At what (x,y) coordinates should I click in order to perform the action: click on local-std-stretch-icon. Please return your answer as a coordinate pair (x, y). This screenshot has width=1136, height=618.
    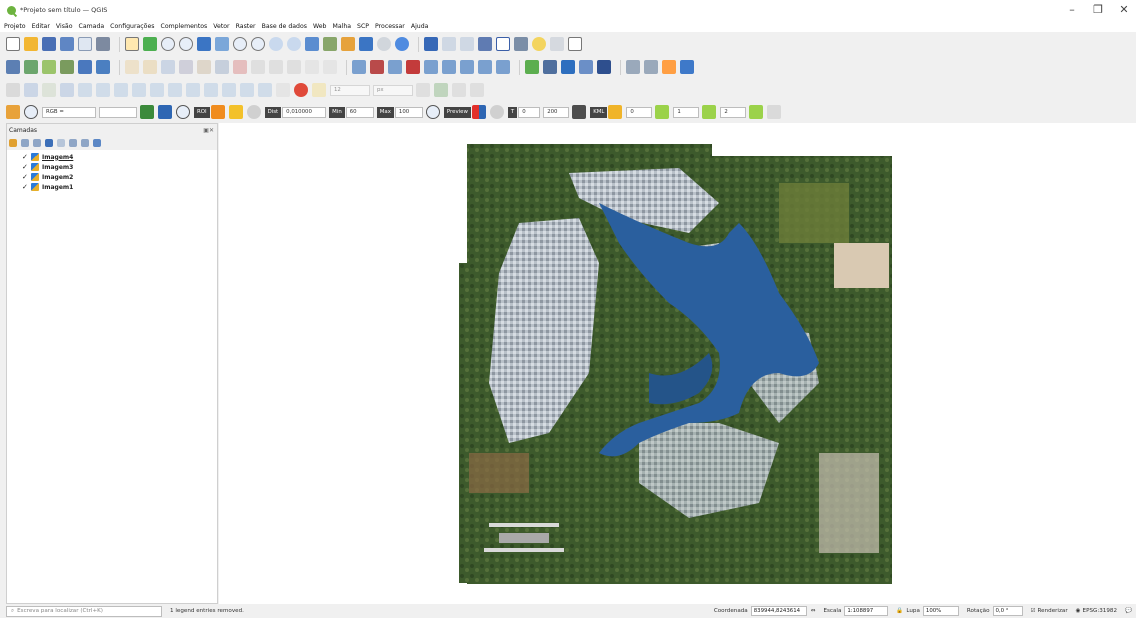
    Looking at the image, I should click on (165, 112).